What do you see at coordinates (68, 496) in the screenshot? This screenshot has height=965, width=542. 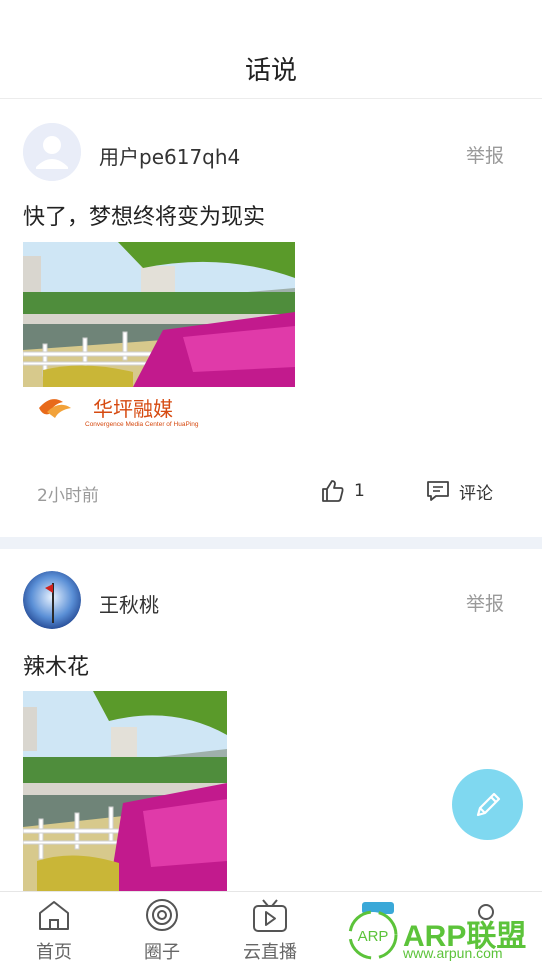 I see `post-time: 2小时前` at bounding box center [68, 496].